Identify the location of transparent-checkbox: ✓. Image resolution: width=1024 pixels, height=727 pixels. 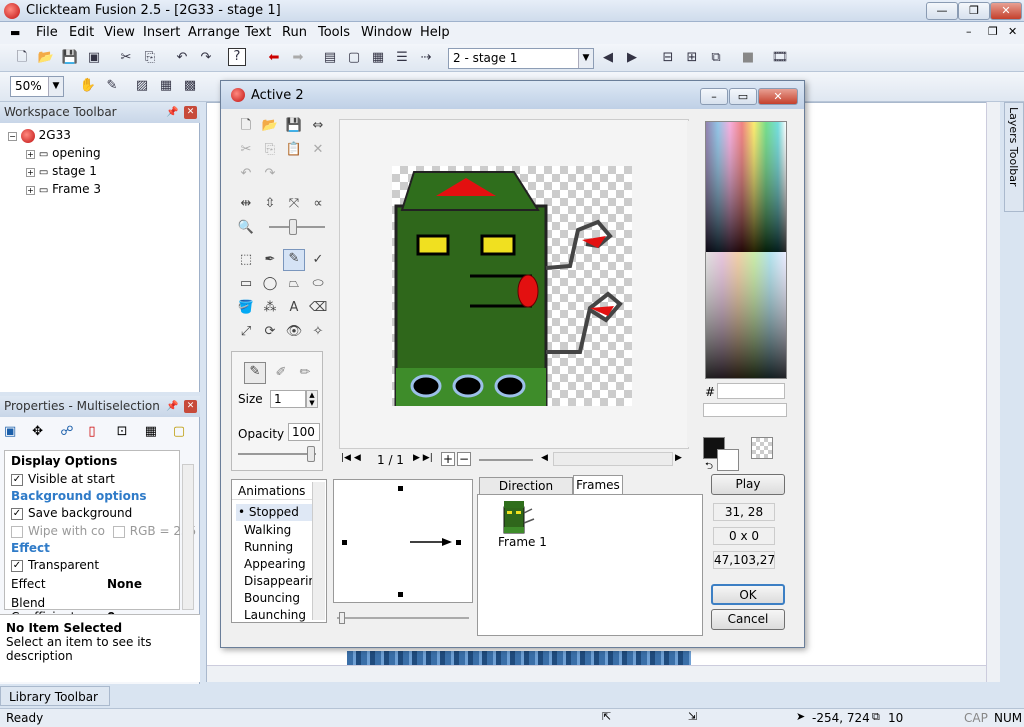
(17, 565).